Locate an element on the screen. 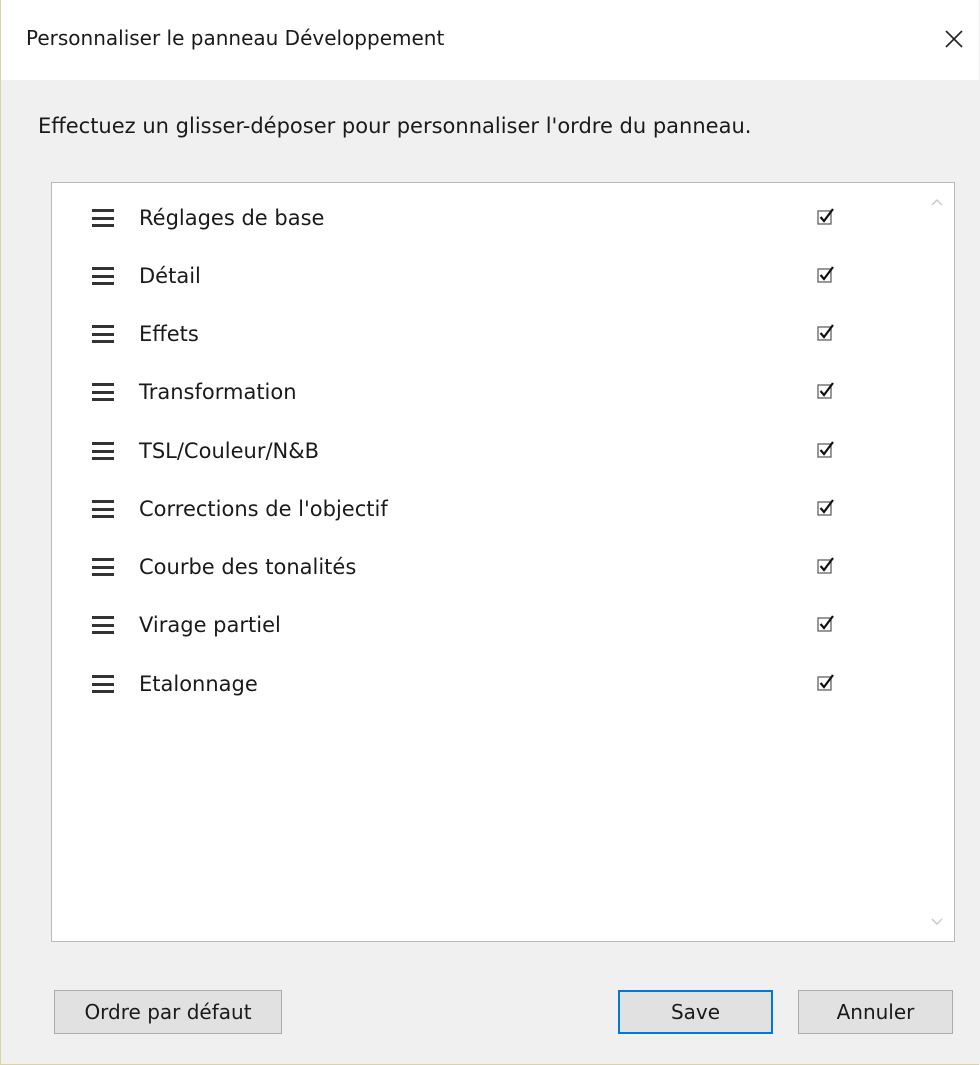 This screenshot has height=1065, width=980. list-item-reglages-de-base: Réglages de base is located at coordinates (472, 218).